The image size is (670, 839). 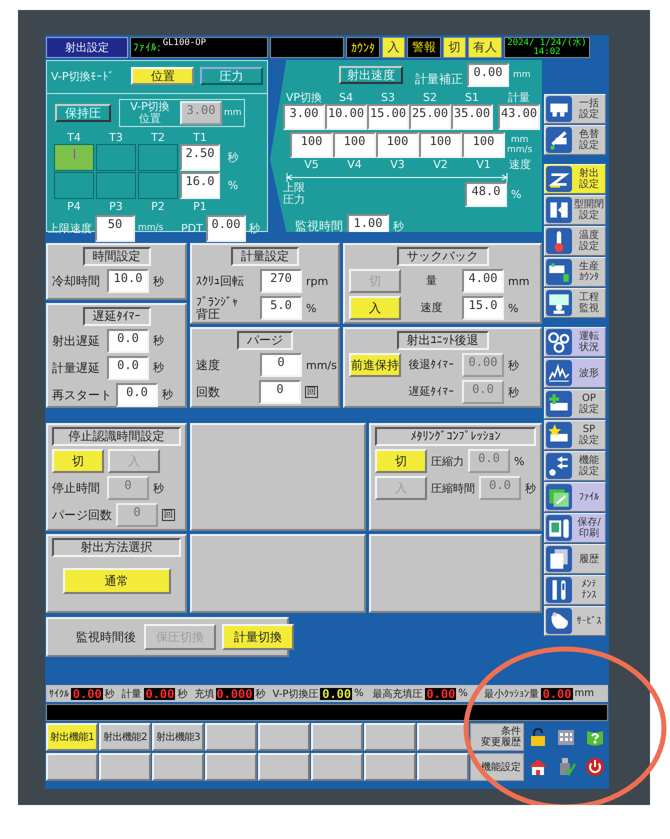 I want to click on sidebar-item: 波形, so click(x=575, y=373).